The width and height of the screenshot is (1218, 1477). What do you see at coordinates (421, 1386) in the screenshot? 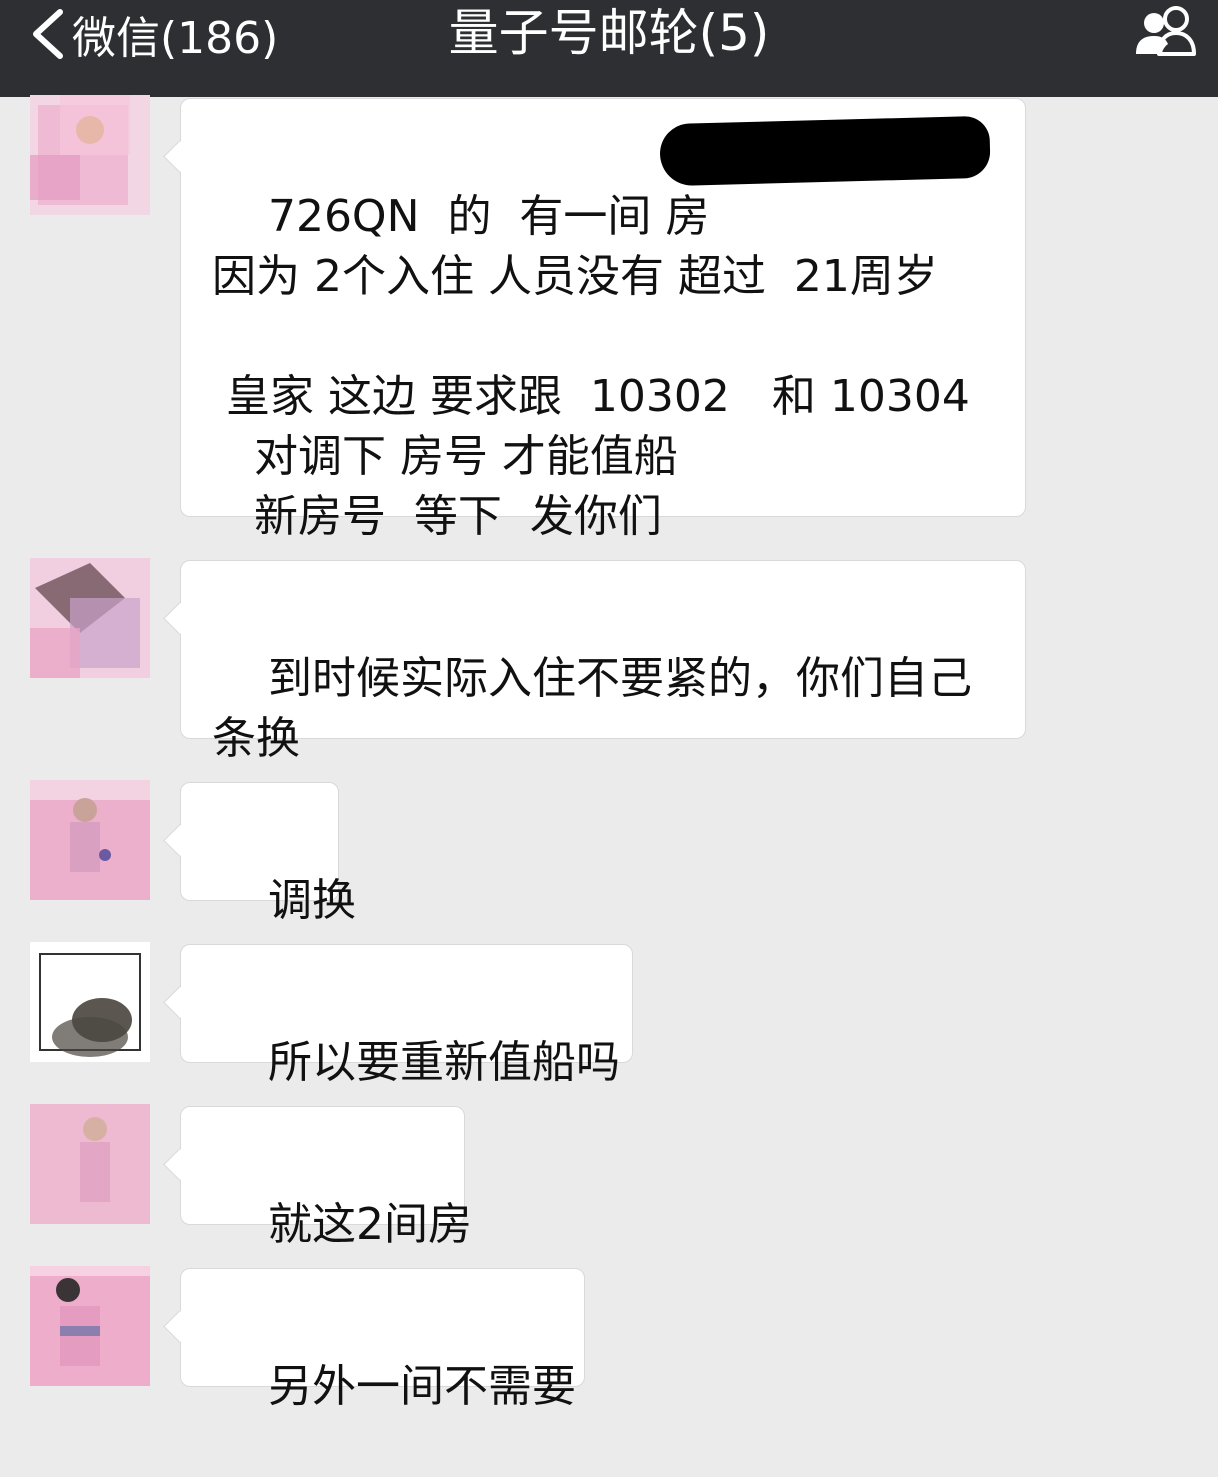
I see `message-text: 另外一间不需要` at bounding box center [421, 1386].